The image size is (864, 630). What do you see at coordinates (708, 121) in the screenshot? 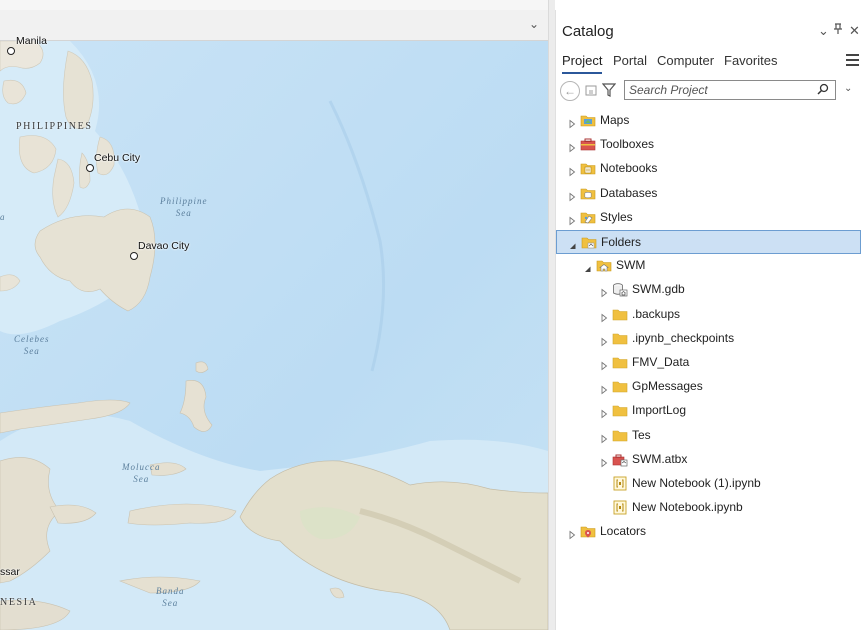
I see `tree-item-maps: Maps` at bounding box center [708, 121].